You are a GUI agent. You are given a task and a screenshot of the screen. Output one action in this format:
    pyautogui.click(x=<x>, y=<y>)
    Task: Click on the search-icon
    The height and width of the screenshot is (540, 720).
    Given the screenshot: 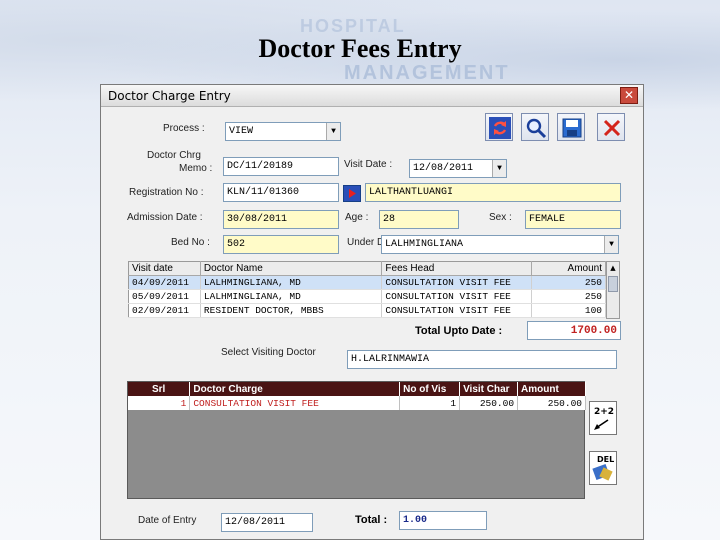 What is the action you would take?
    pyautogui.click(x=536, y=128)
    